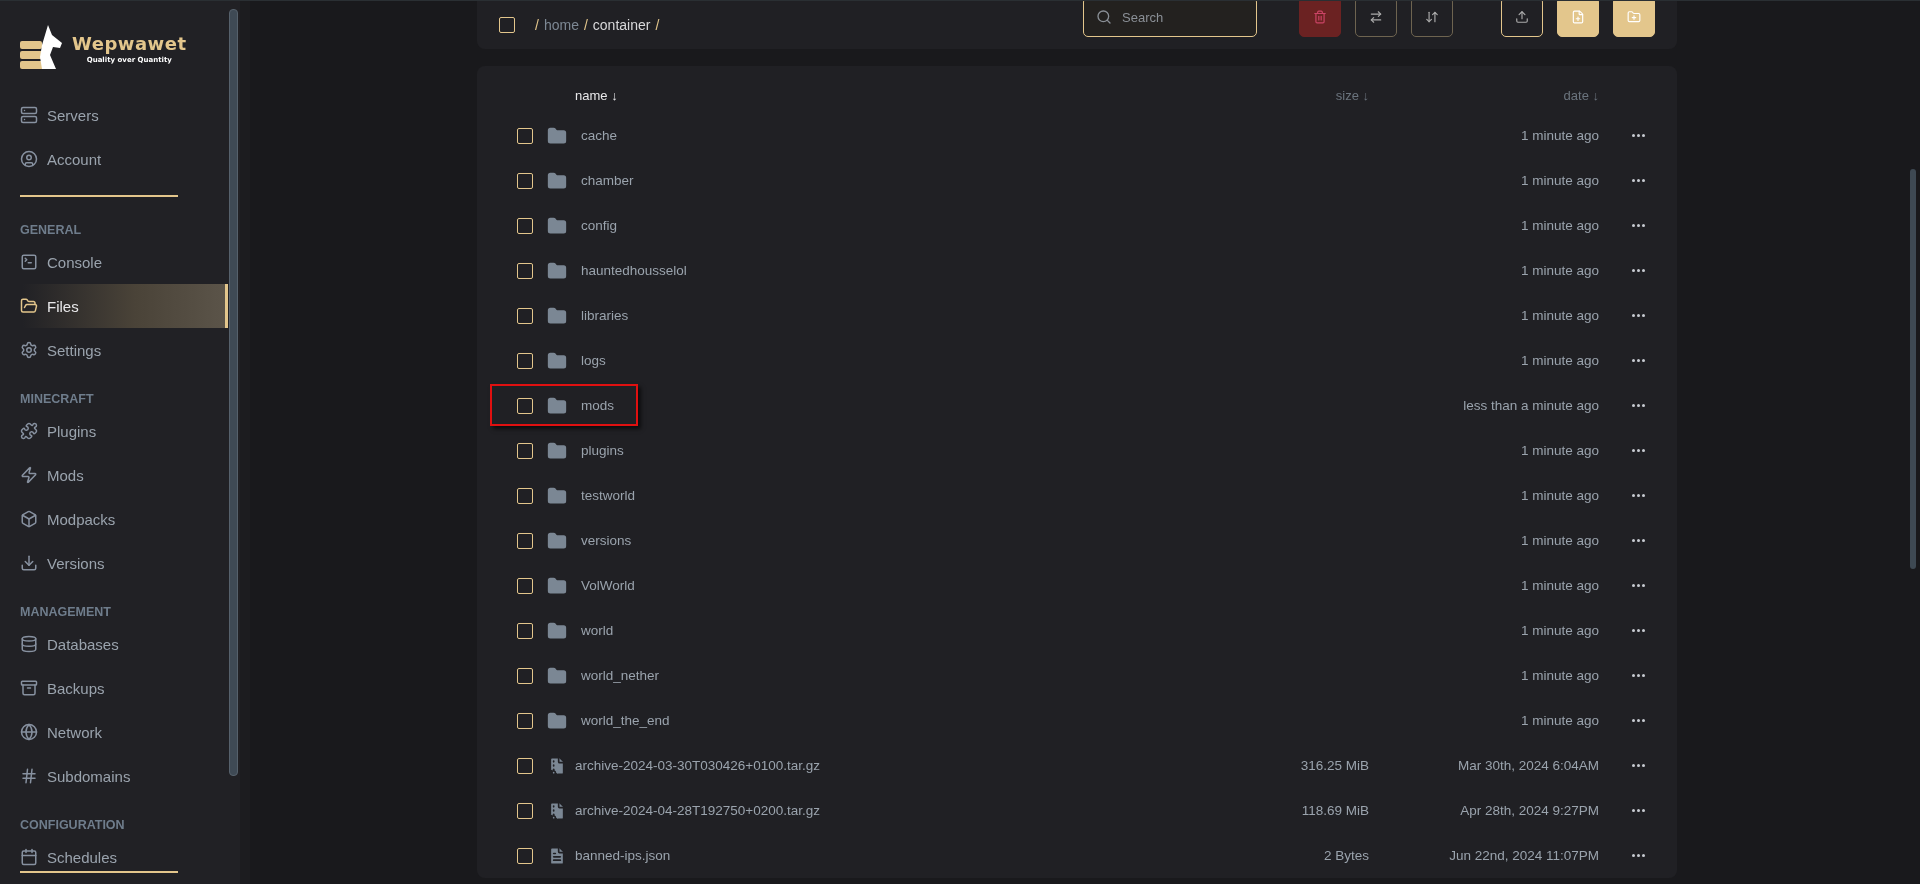 The image size is (1920, 884). I want to click on file-name: world_the_end, so click(625, 720).